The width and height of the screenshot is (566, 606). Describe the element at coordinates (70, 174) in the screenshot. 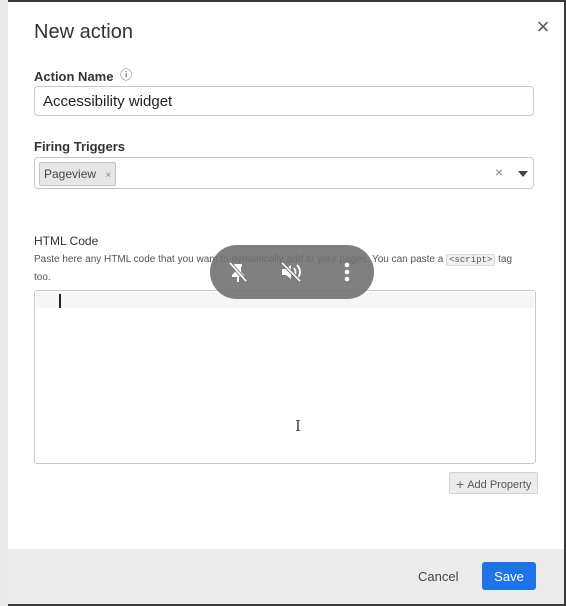

I see `trigger-chip-label: Pageview` at that location.